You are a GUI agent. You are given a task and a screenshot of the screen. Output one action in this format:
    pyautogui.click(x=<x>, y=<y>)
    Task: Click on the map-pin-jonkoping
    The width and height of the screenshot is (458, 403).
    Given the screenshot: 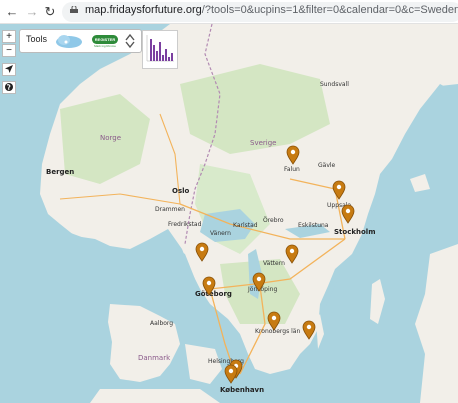 What is the action you would take?
    pyautogui.click(x=259, y=282)
    